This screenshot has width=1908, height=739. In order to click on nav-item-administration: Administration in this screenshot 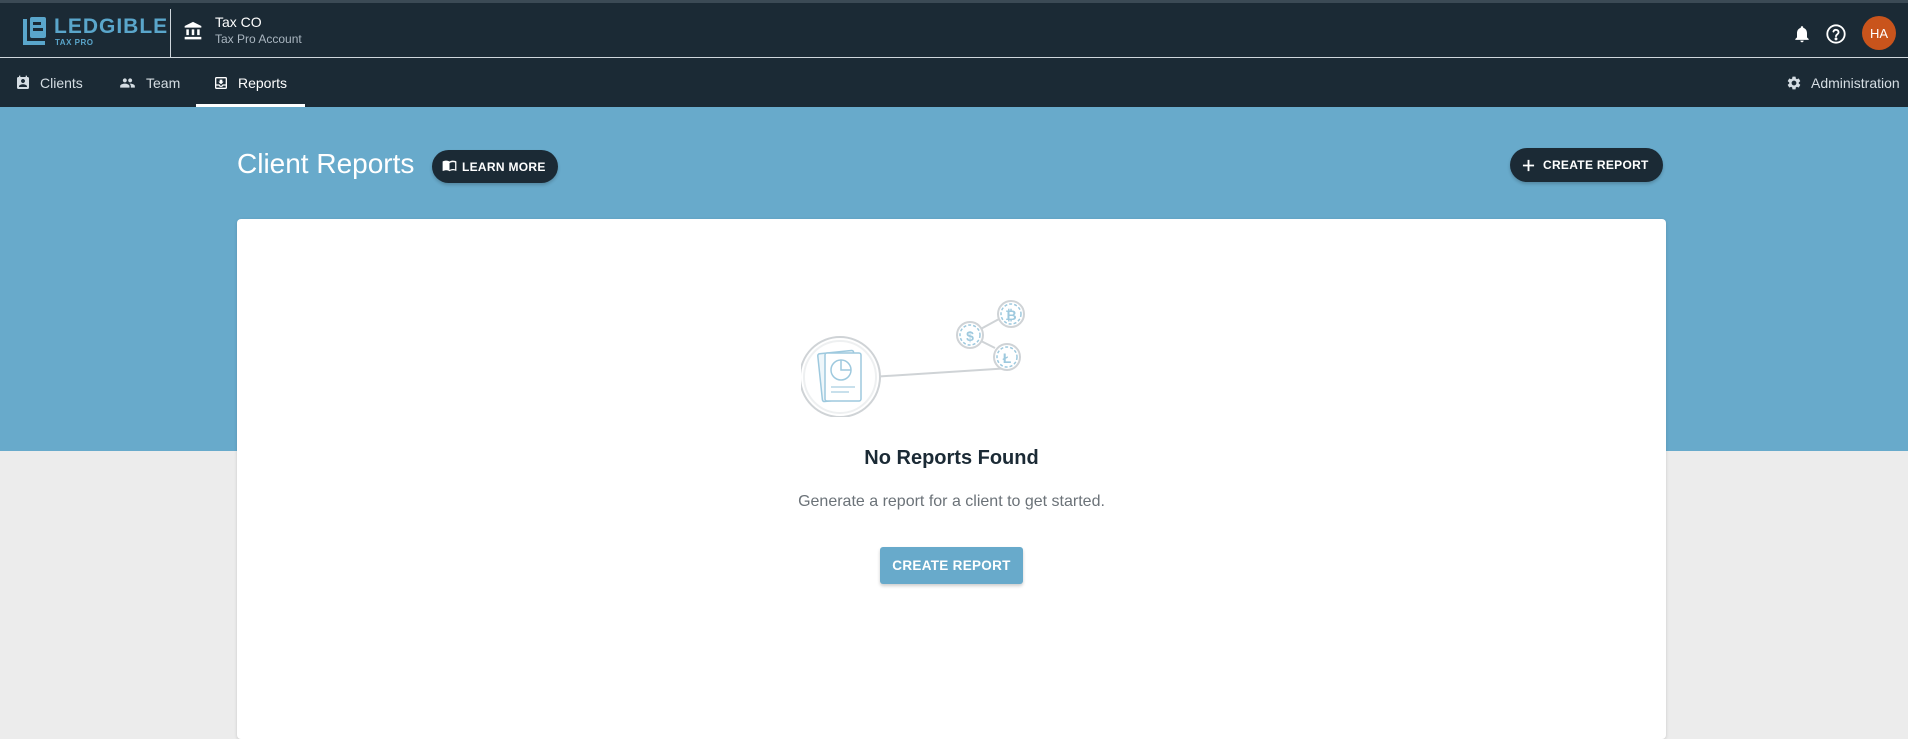, I will do `click(1843, 82)`.